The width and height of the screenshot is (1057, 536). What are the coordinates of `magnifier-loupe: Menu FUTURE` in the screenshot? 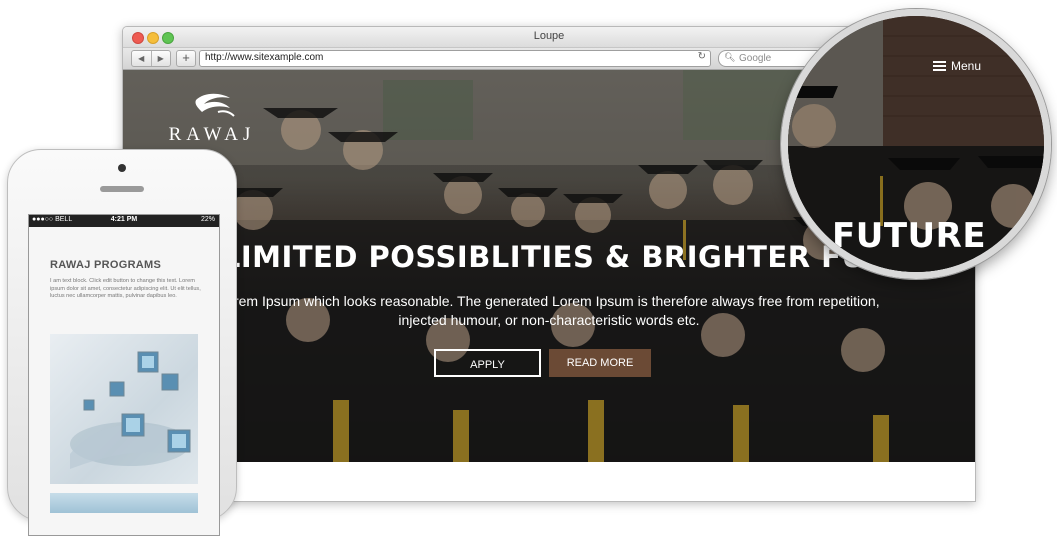 It's located at (916, 144).